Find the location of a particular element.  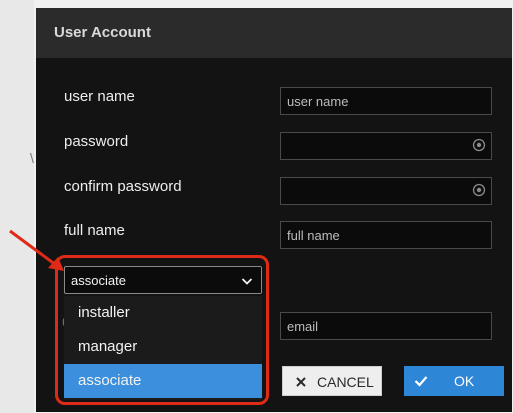

cancel-button-label: CANCEL is located at coordinates (345, 382).